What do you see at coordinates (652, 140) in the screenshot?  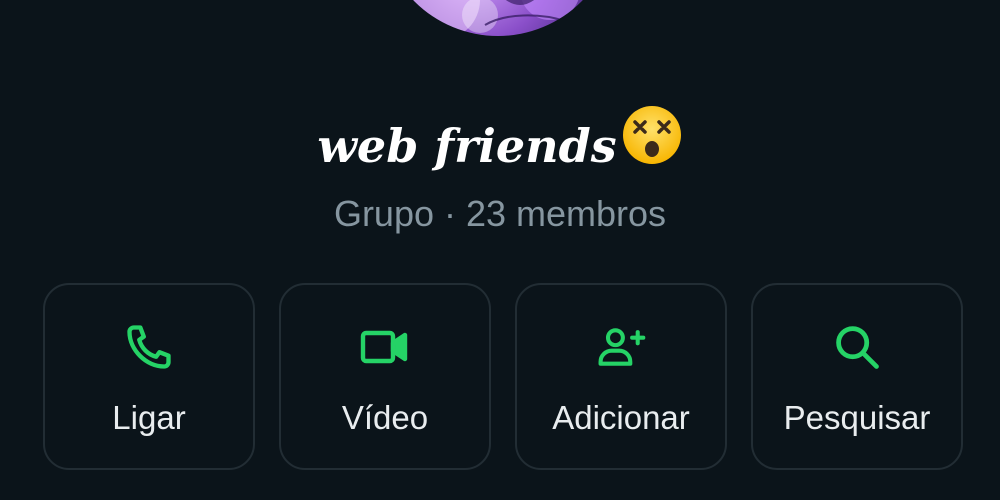 I see `dizzy-face-emoji` at bounding box center [652, 140].